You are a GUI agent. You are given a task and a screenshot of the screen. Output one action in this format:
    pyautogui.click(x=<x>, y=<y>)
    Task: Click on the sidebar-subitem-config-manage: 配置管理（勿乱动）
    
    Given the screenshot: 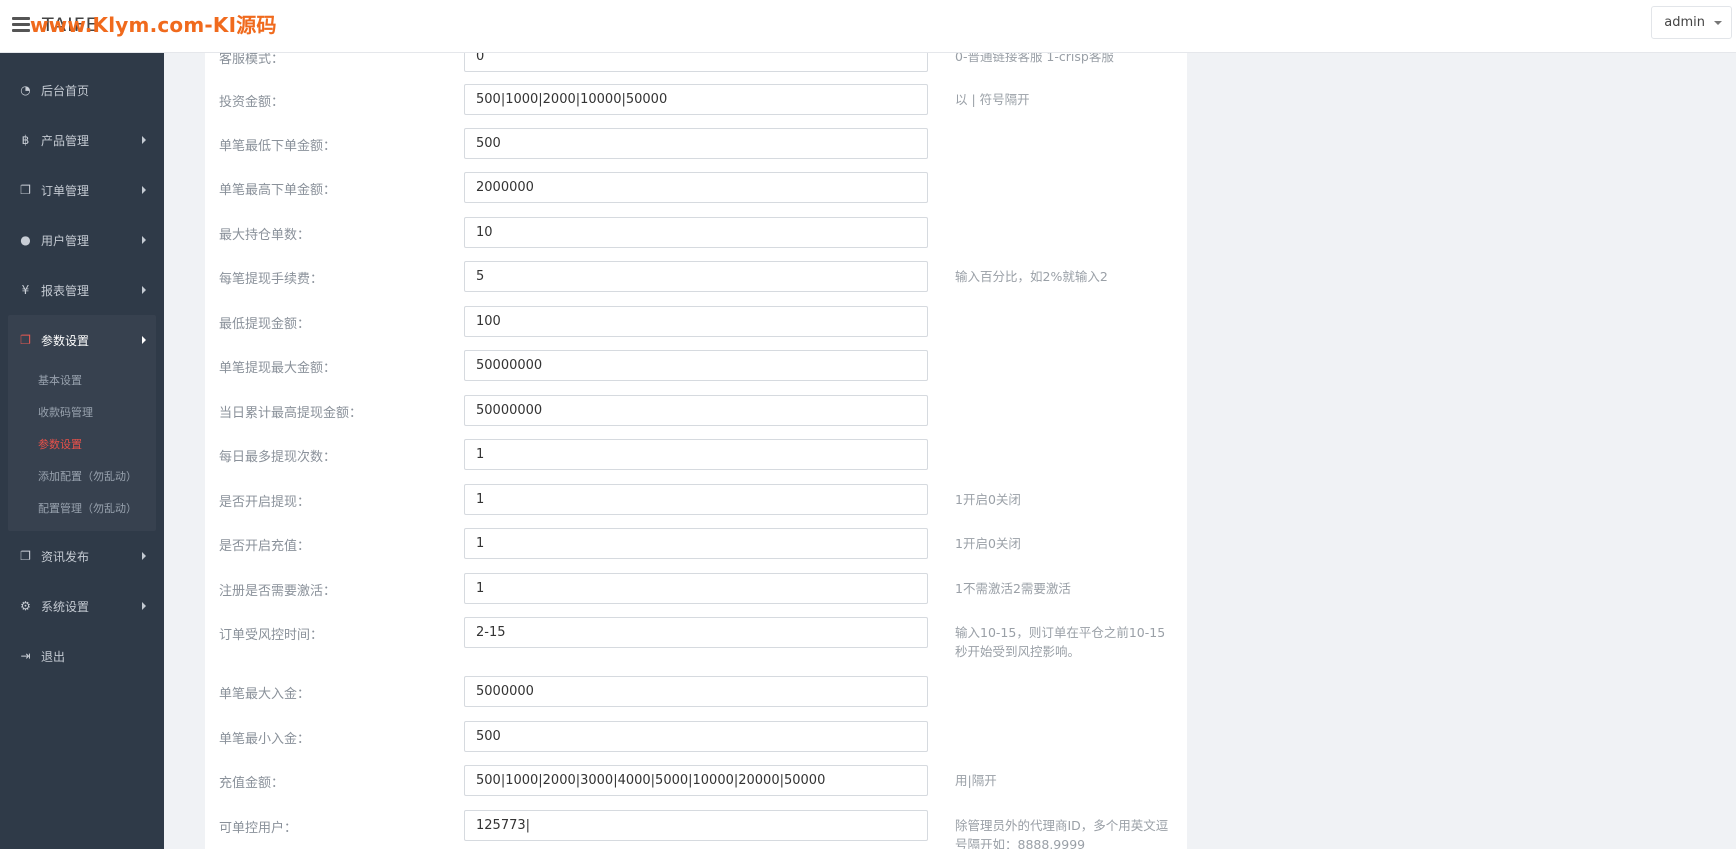 What is the action you would take?
    pyautogui.click(x=82, y=509)
    